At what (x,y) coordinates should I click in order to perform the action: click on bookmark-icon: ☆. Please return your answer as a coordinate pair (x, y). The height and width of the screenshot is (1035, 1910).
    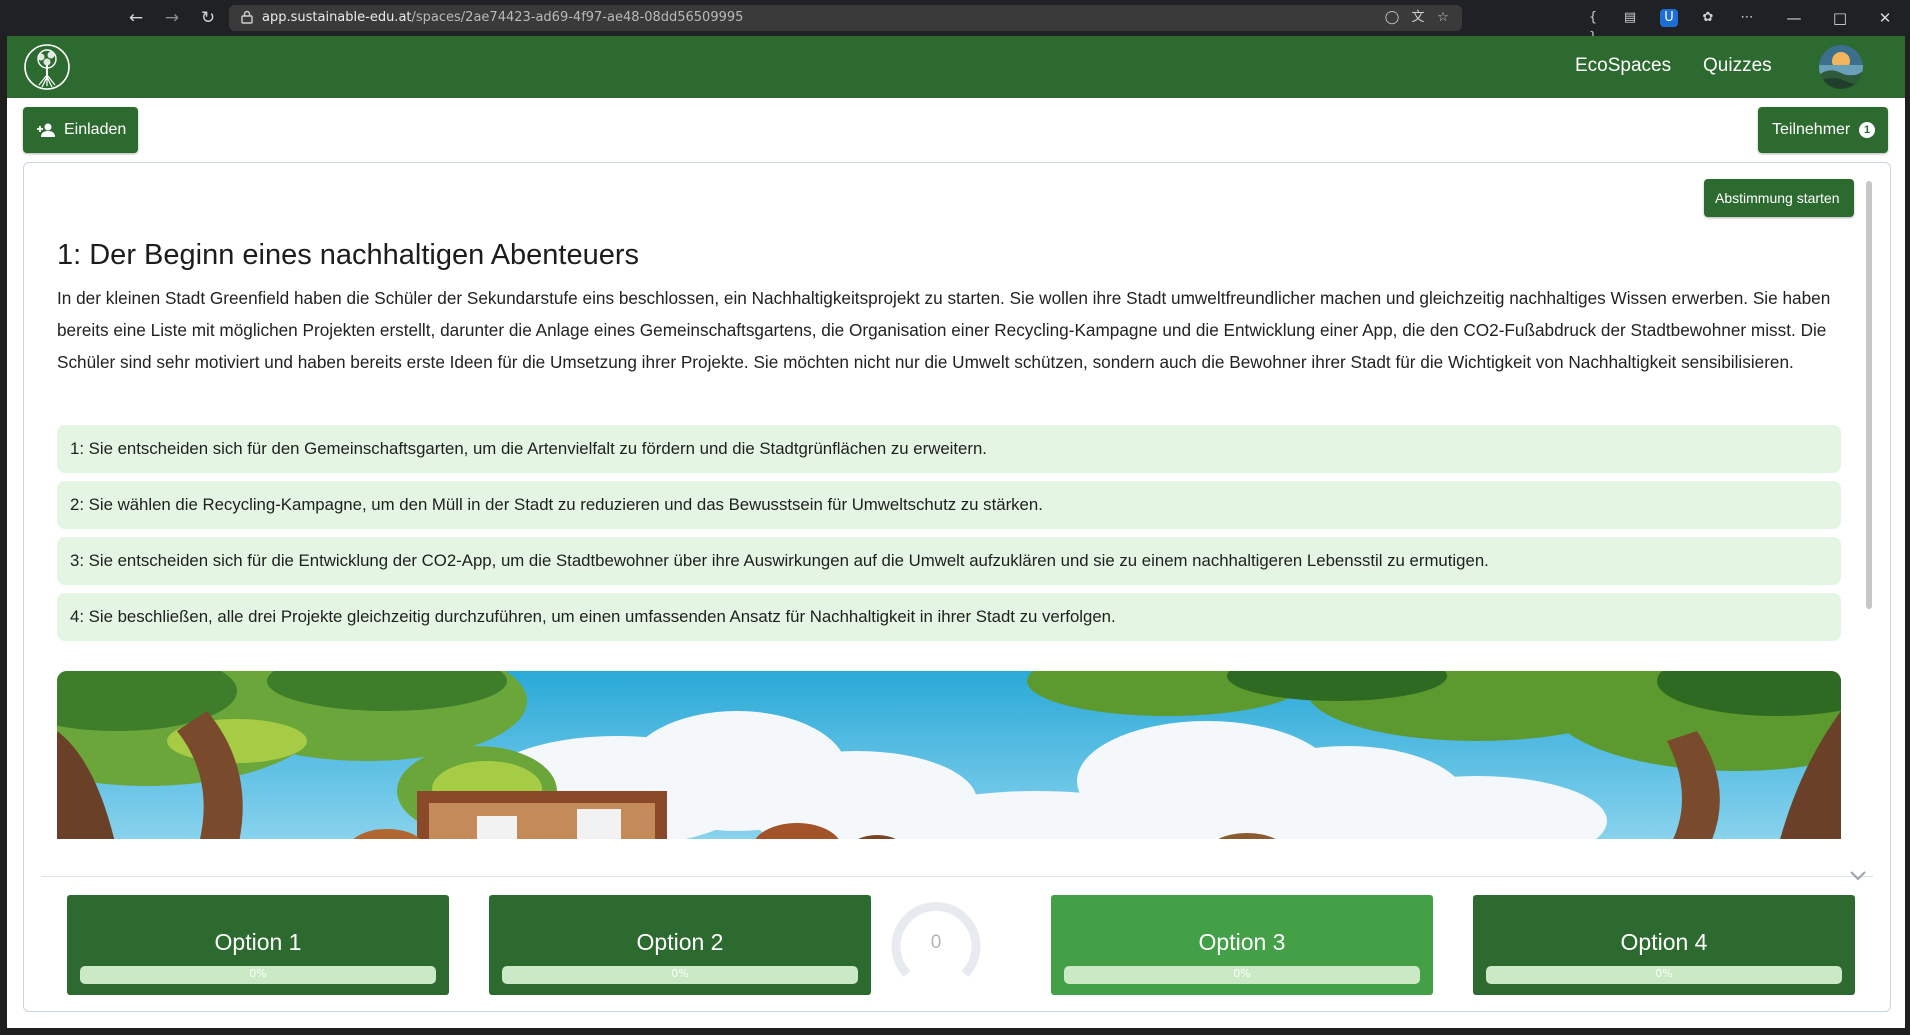
    Looking at the image, I should click on (1443, 18).